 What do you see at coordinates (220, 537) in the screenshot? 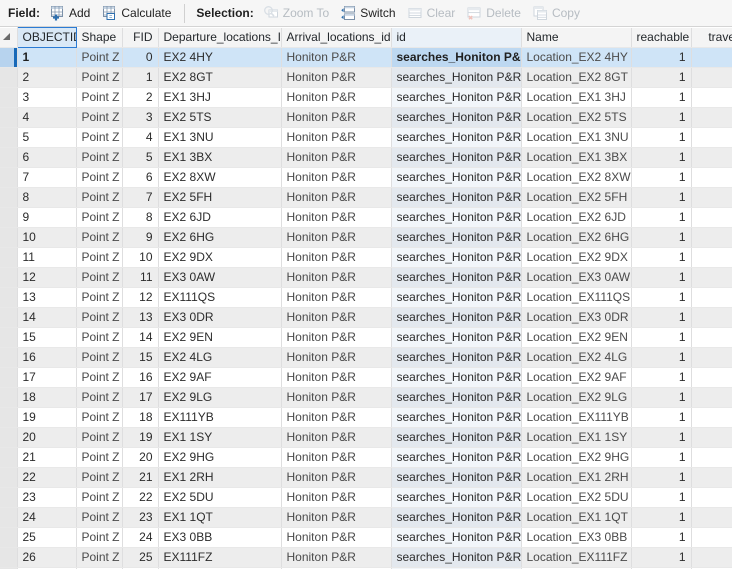
I see `cell-departure_locations_id: EX3 0BB` at bounding box center [220, 537].